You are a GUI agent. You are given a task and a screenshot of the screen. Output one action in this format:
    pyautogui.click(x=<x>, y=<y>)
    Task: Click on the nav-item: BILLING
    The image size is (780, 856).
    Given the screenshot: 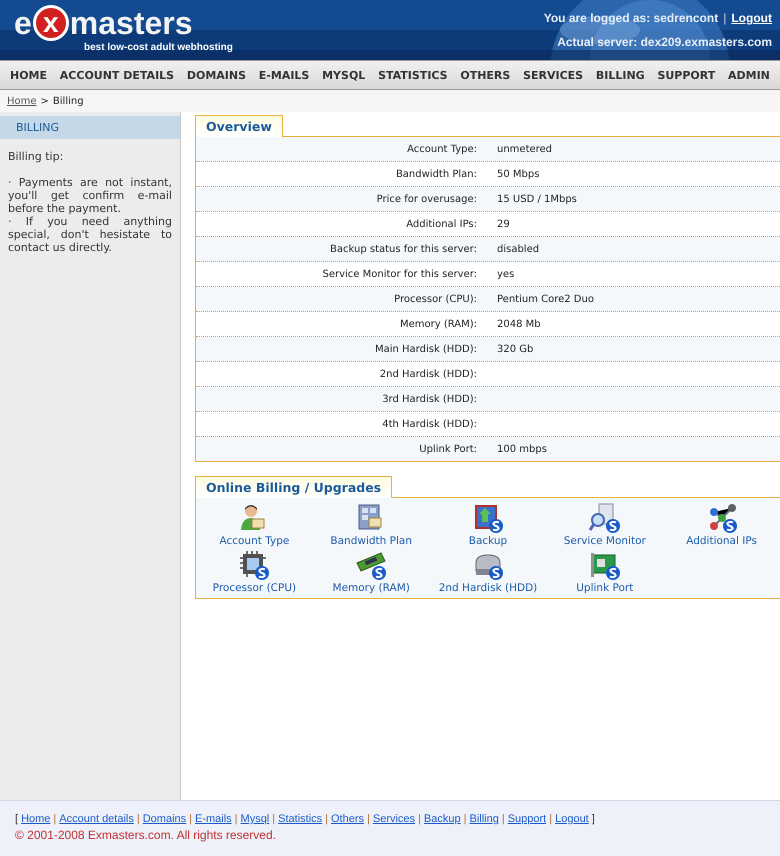 What is the action you would take?
    pyautogui.click(x=620, y=75)
    